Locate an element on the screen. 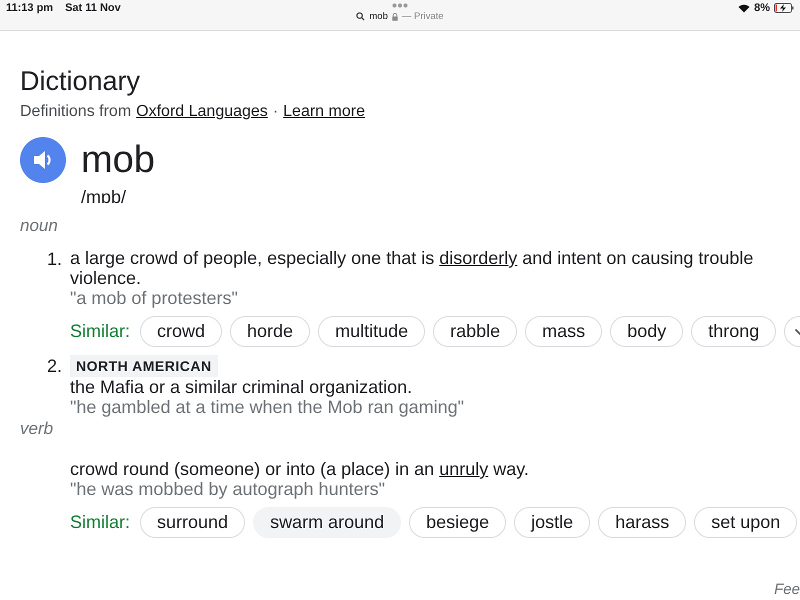 Image resolution: width=800 pixels, height=600 pixels. example-sentence: "a mob of protesters" is located at coordinates (154, 298).